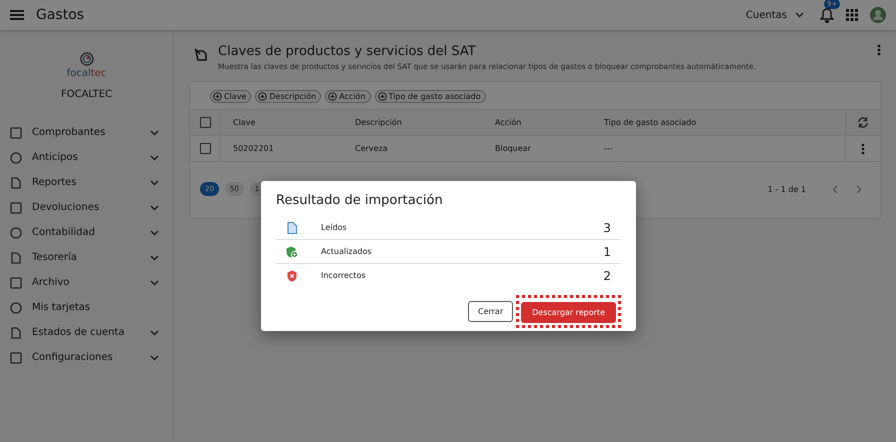 The image size is (896, 442). What do you see at coordinates (87, 59) in the screenshot?
I see `logo-mark-icon` at bounding box center [87, 59].